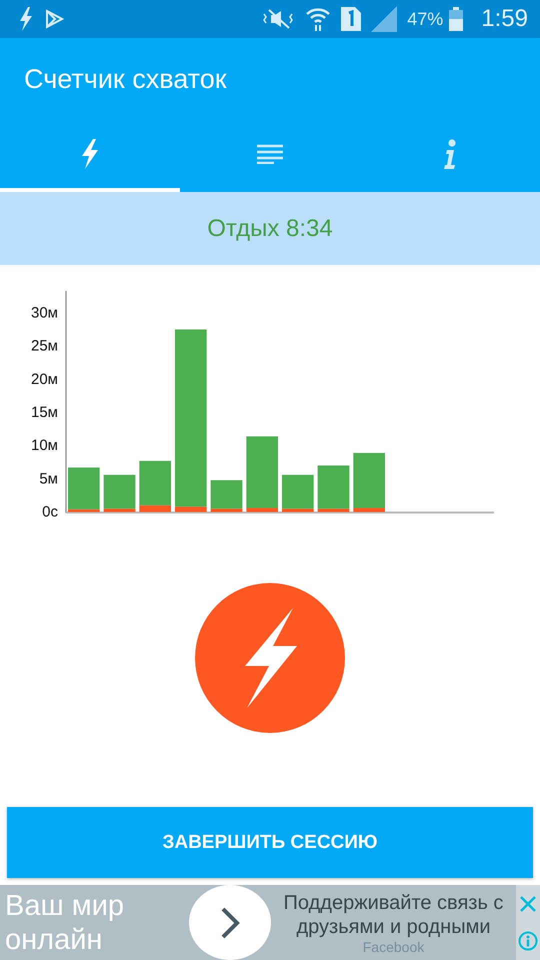  I want to click on y-tick-label: 15м, so click(44, 412).